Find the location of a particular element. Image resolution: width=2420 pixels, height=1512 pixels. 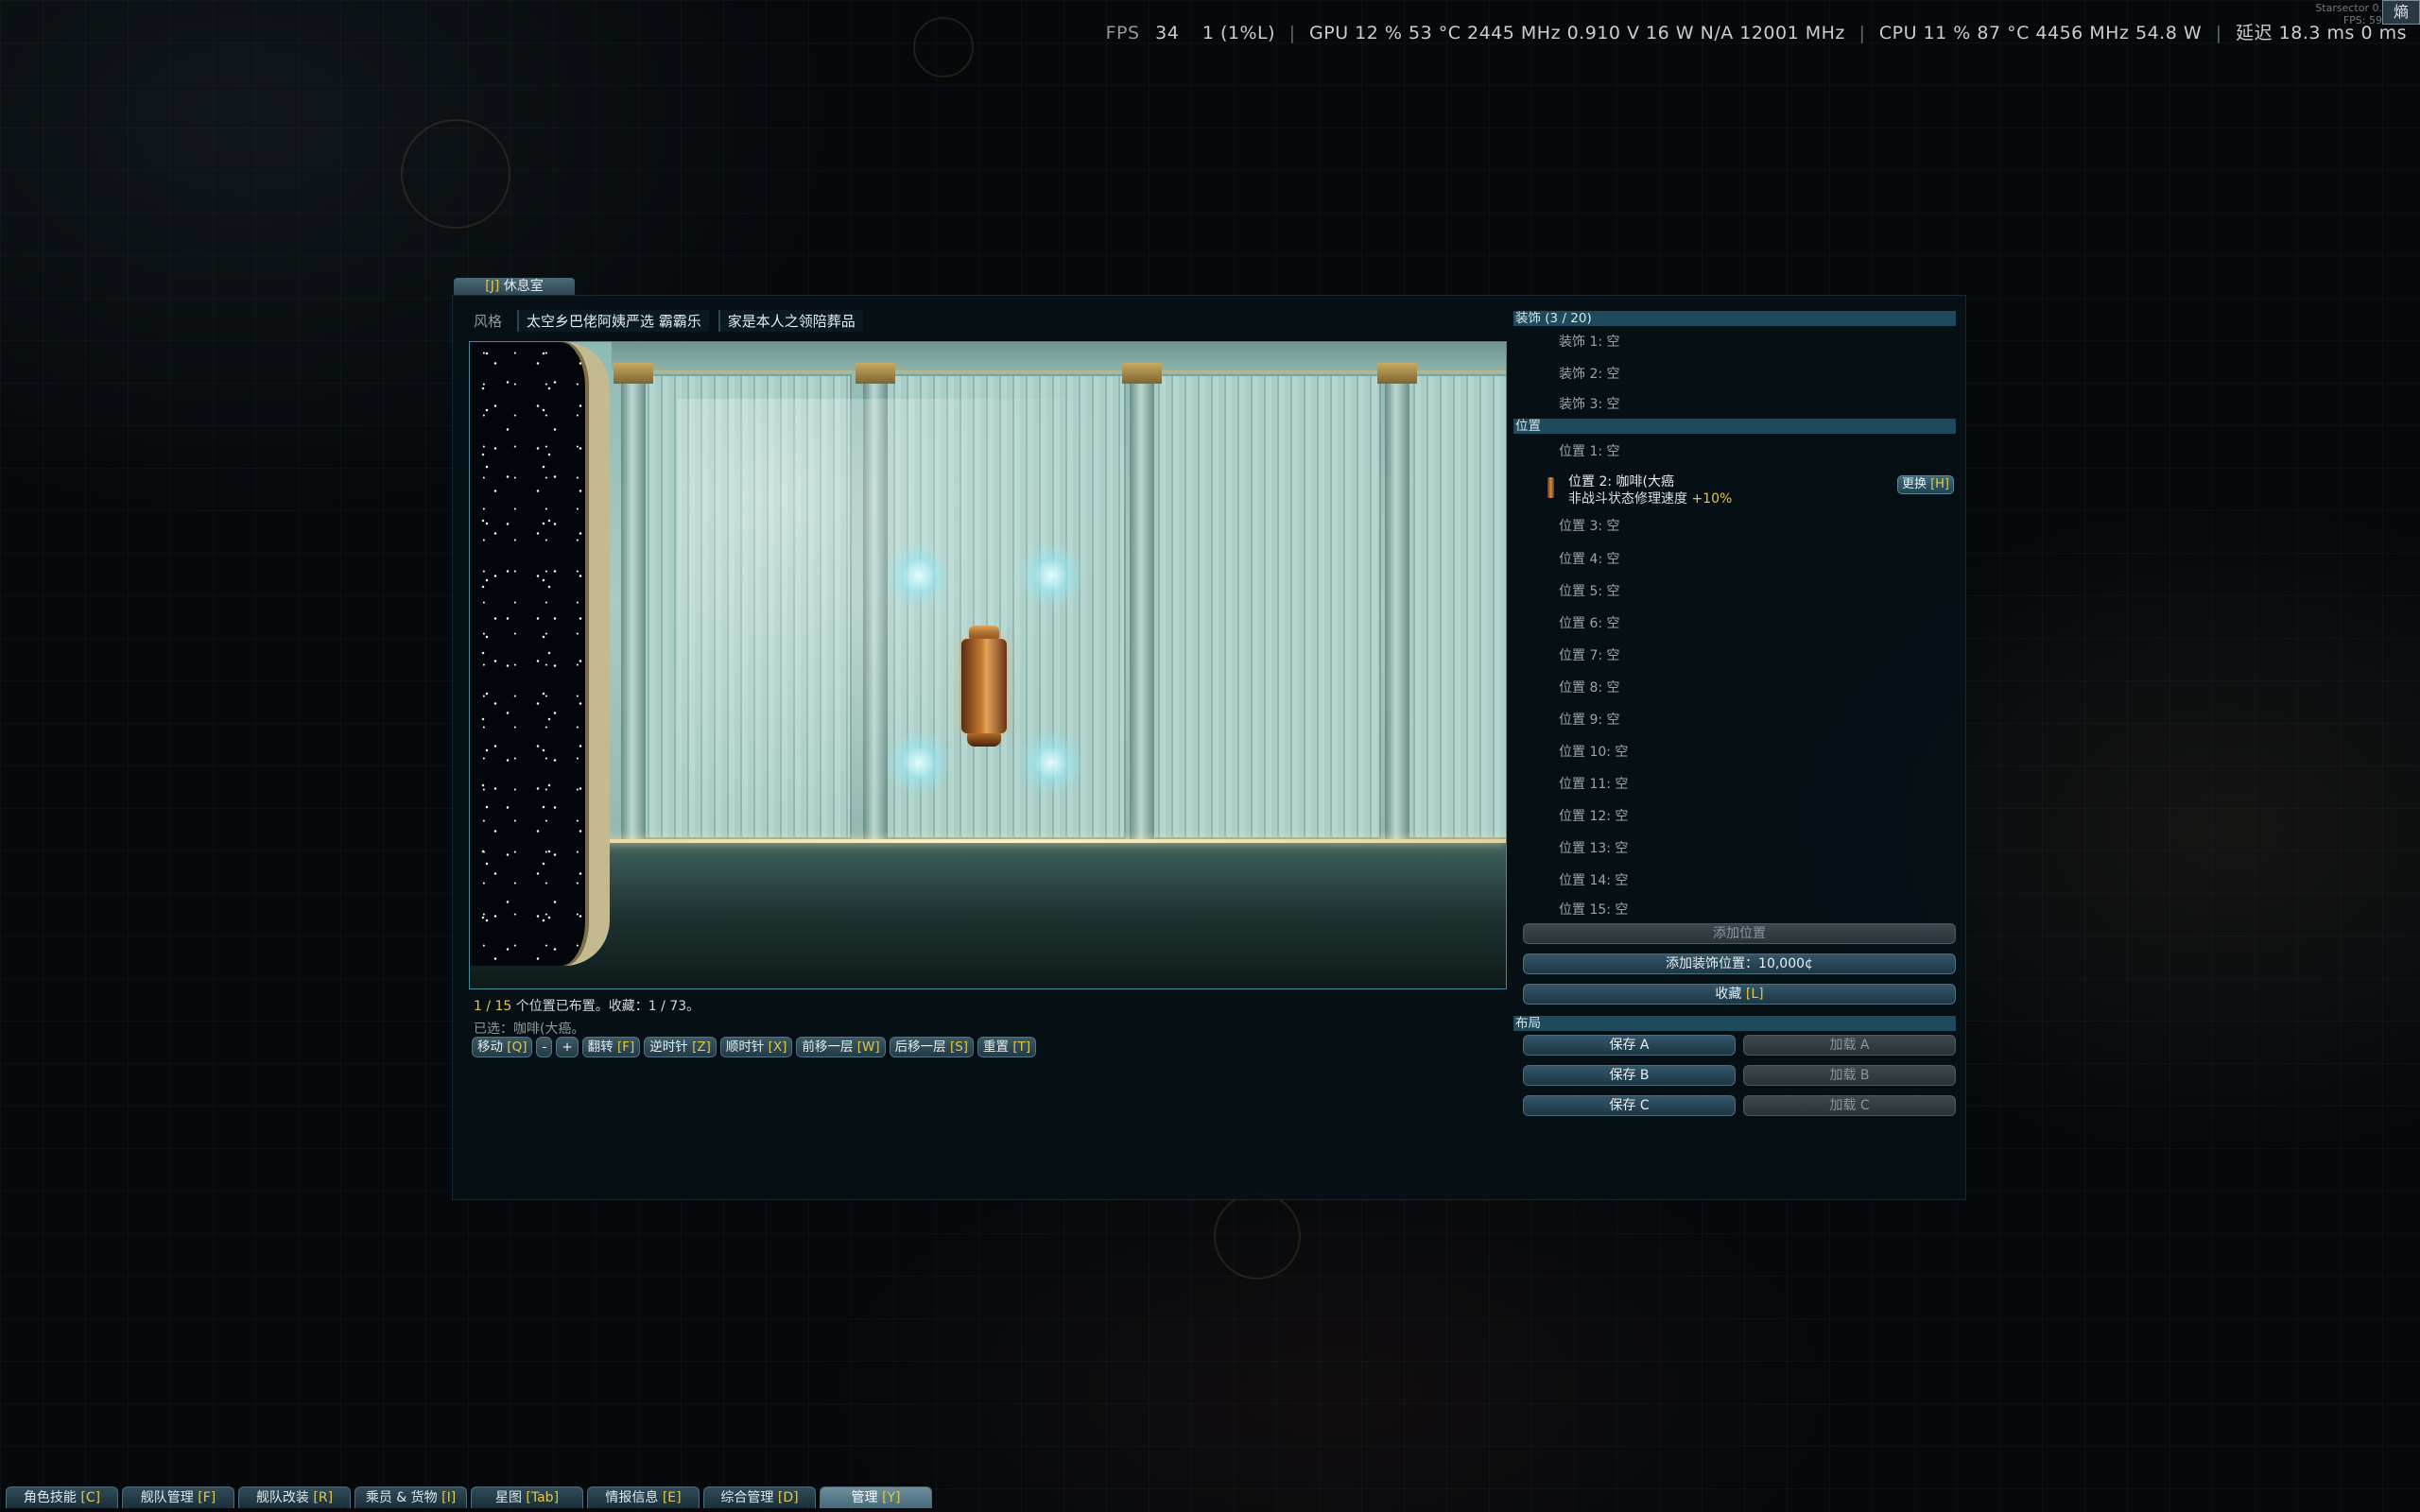

placement-status: 1 / 15 个位置已布置。收藏：1 / 73。 is located at coordinates (587, 1005).